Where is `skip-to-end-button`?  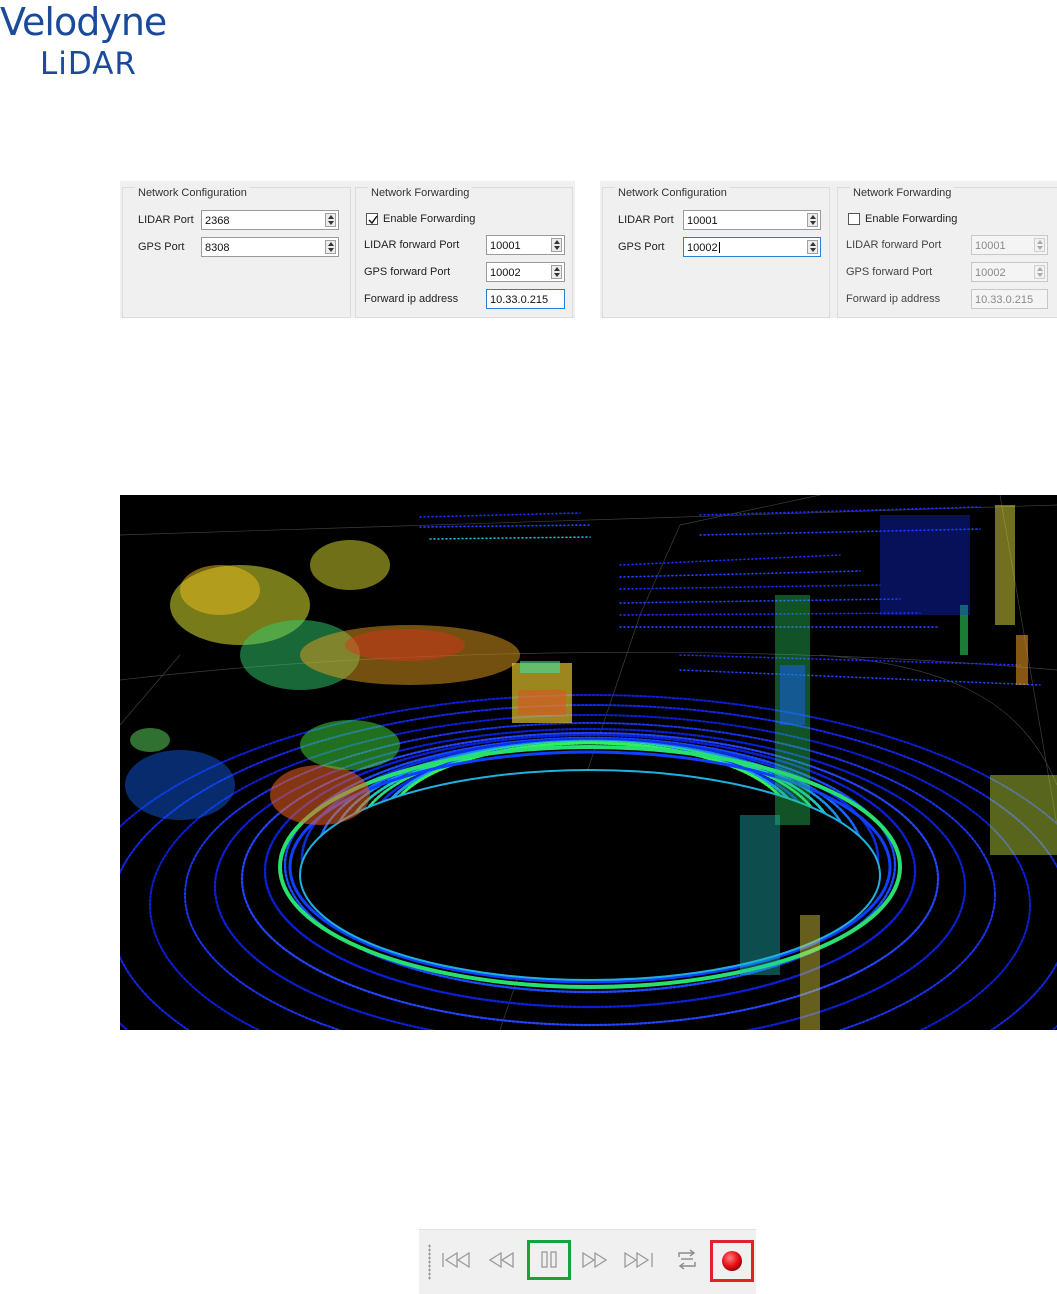
skip-to-end-button is located at coordinates (639, 1260).